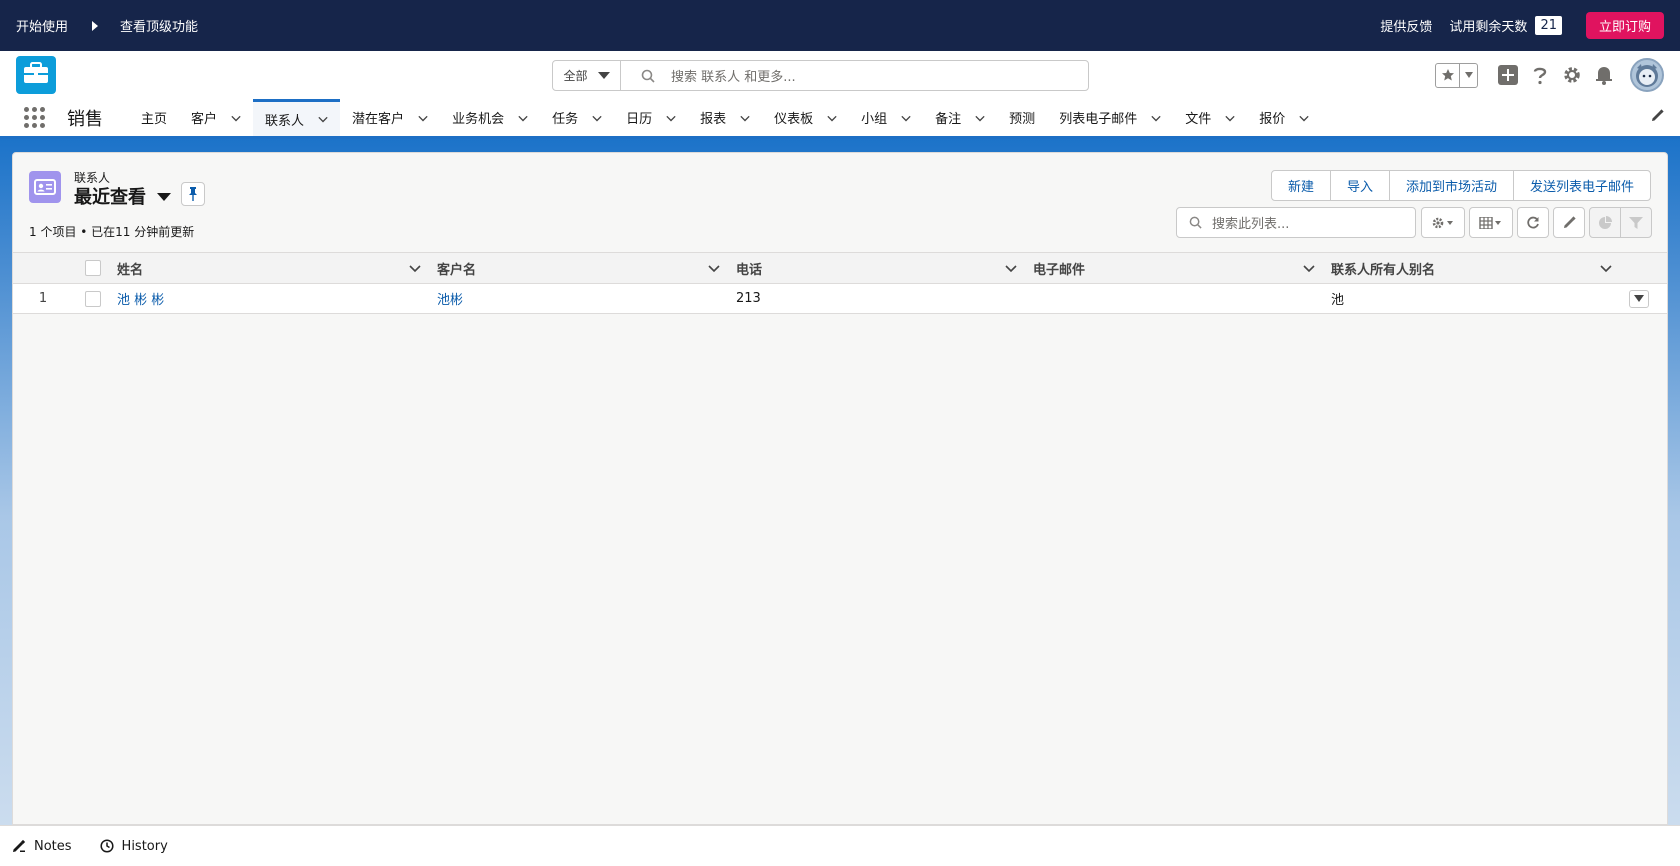  I want to click on nav-tab: 潜在客户, so click(390, 117).